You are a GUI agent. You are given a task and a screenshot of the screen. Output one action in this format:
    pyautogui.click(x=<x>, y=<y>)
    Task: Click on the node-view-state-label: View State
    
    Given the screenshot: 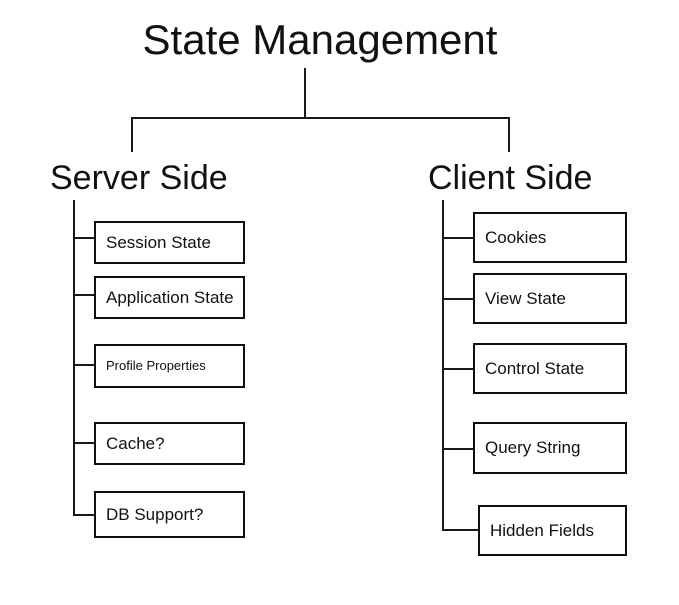 What is the action you would take?
    pyautogui.click(x=525, y=298)
    